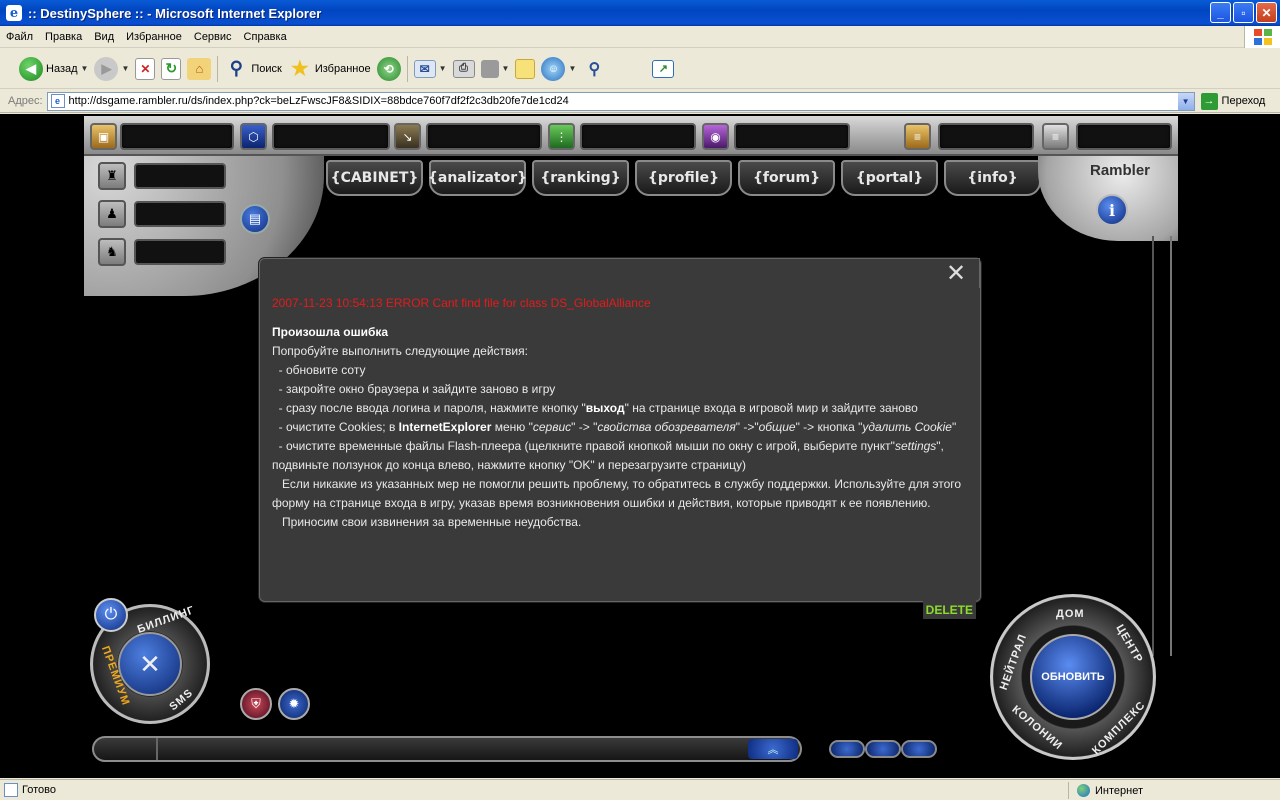 This screenshot has width=1280, height=800. I want to click on ie-logo-icon: e, so click(14, 13).